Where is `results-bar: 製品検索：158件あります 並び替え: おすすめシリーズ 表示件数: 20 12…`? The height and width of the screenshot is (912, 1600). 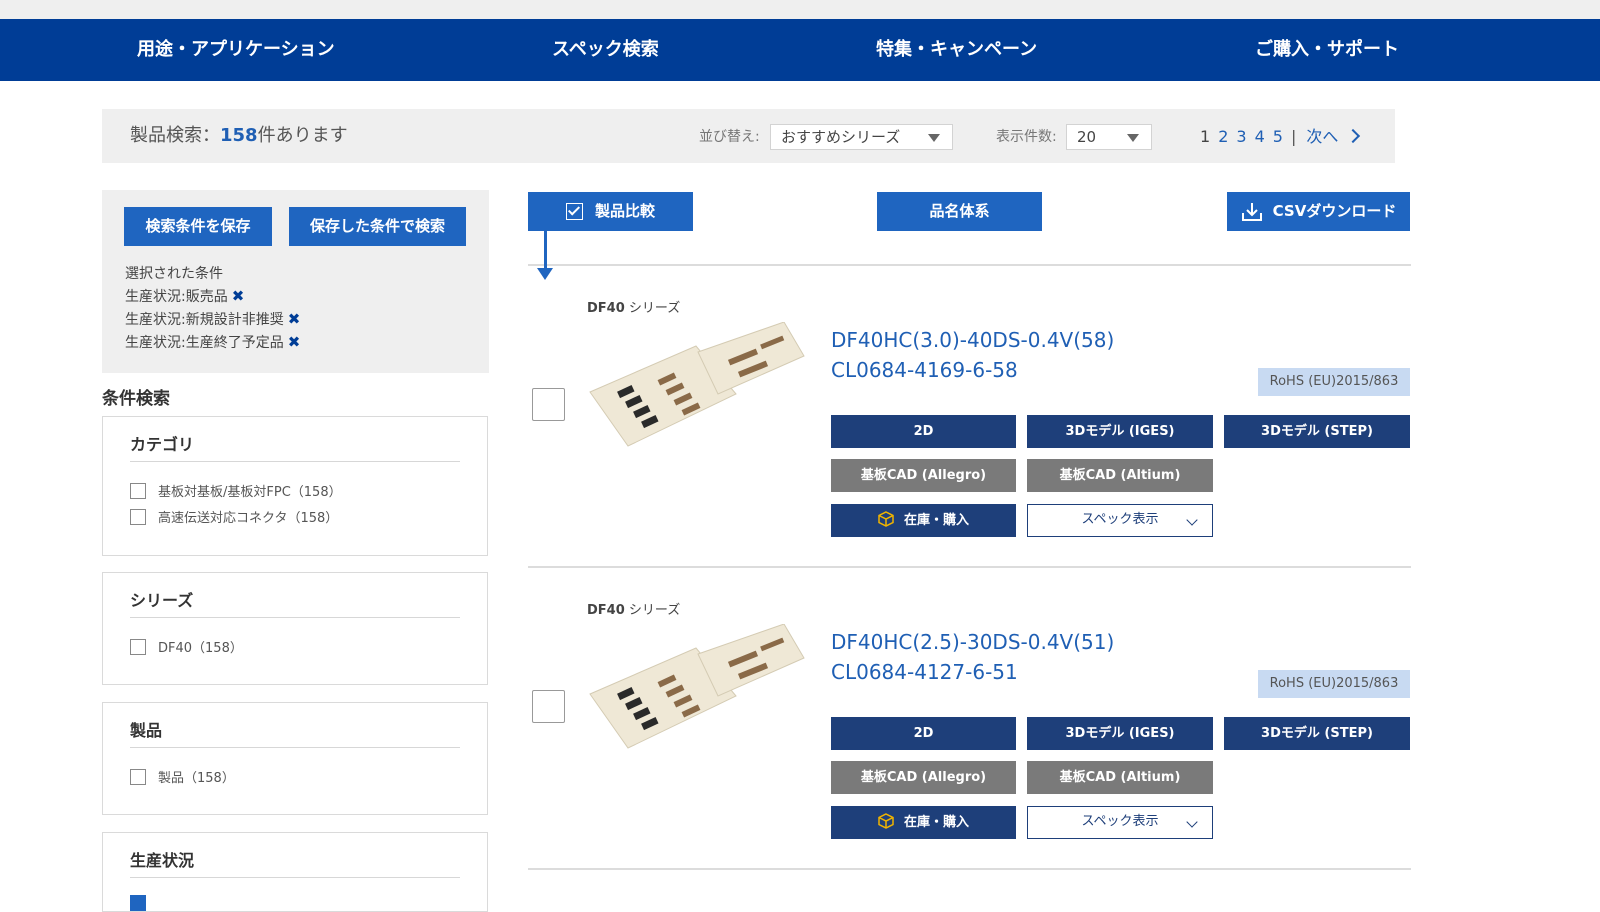
results-bar: 製品検索：158件あります 並び替え: おすすめシリーズ 表示件数: 20 12… is located at coordinates (748, 136).